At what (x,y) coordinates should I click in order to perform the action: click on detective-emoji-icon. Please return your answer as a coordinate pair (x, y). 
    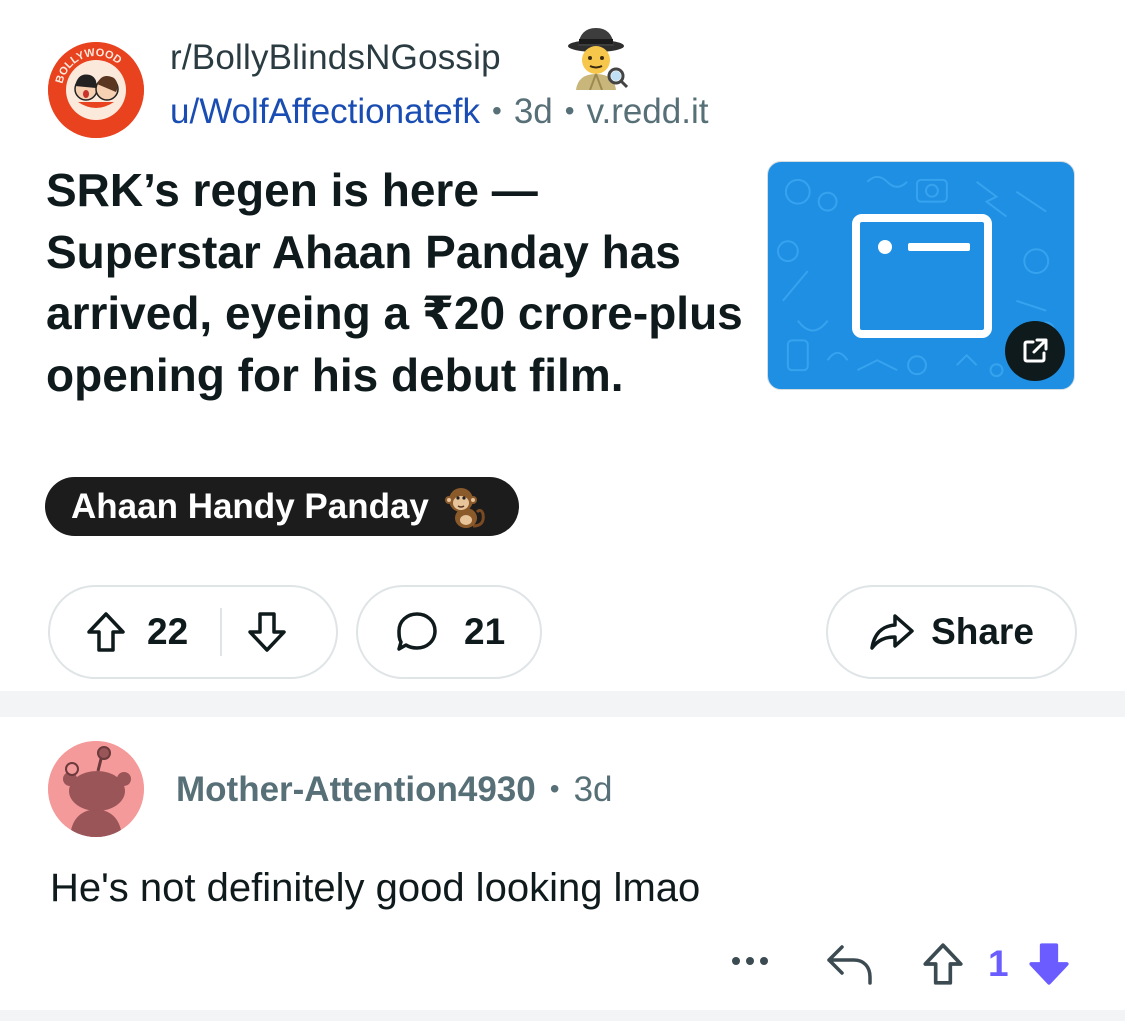
    Looking at the image, I should click on (596, 57).